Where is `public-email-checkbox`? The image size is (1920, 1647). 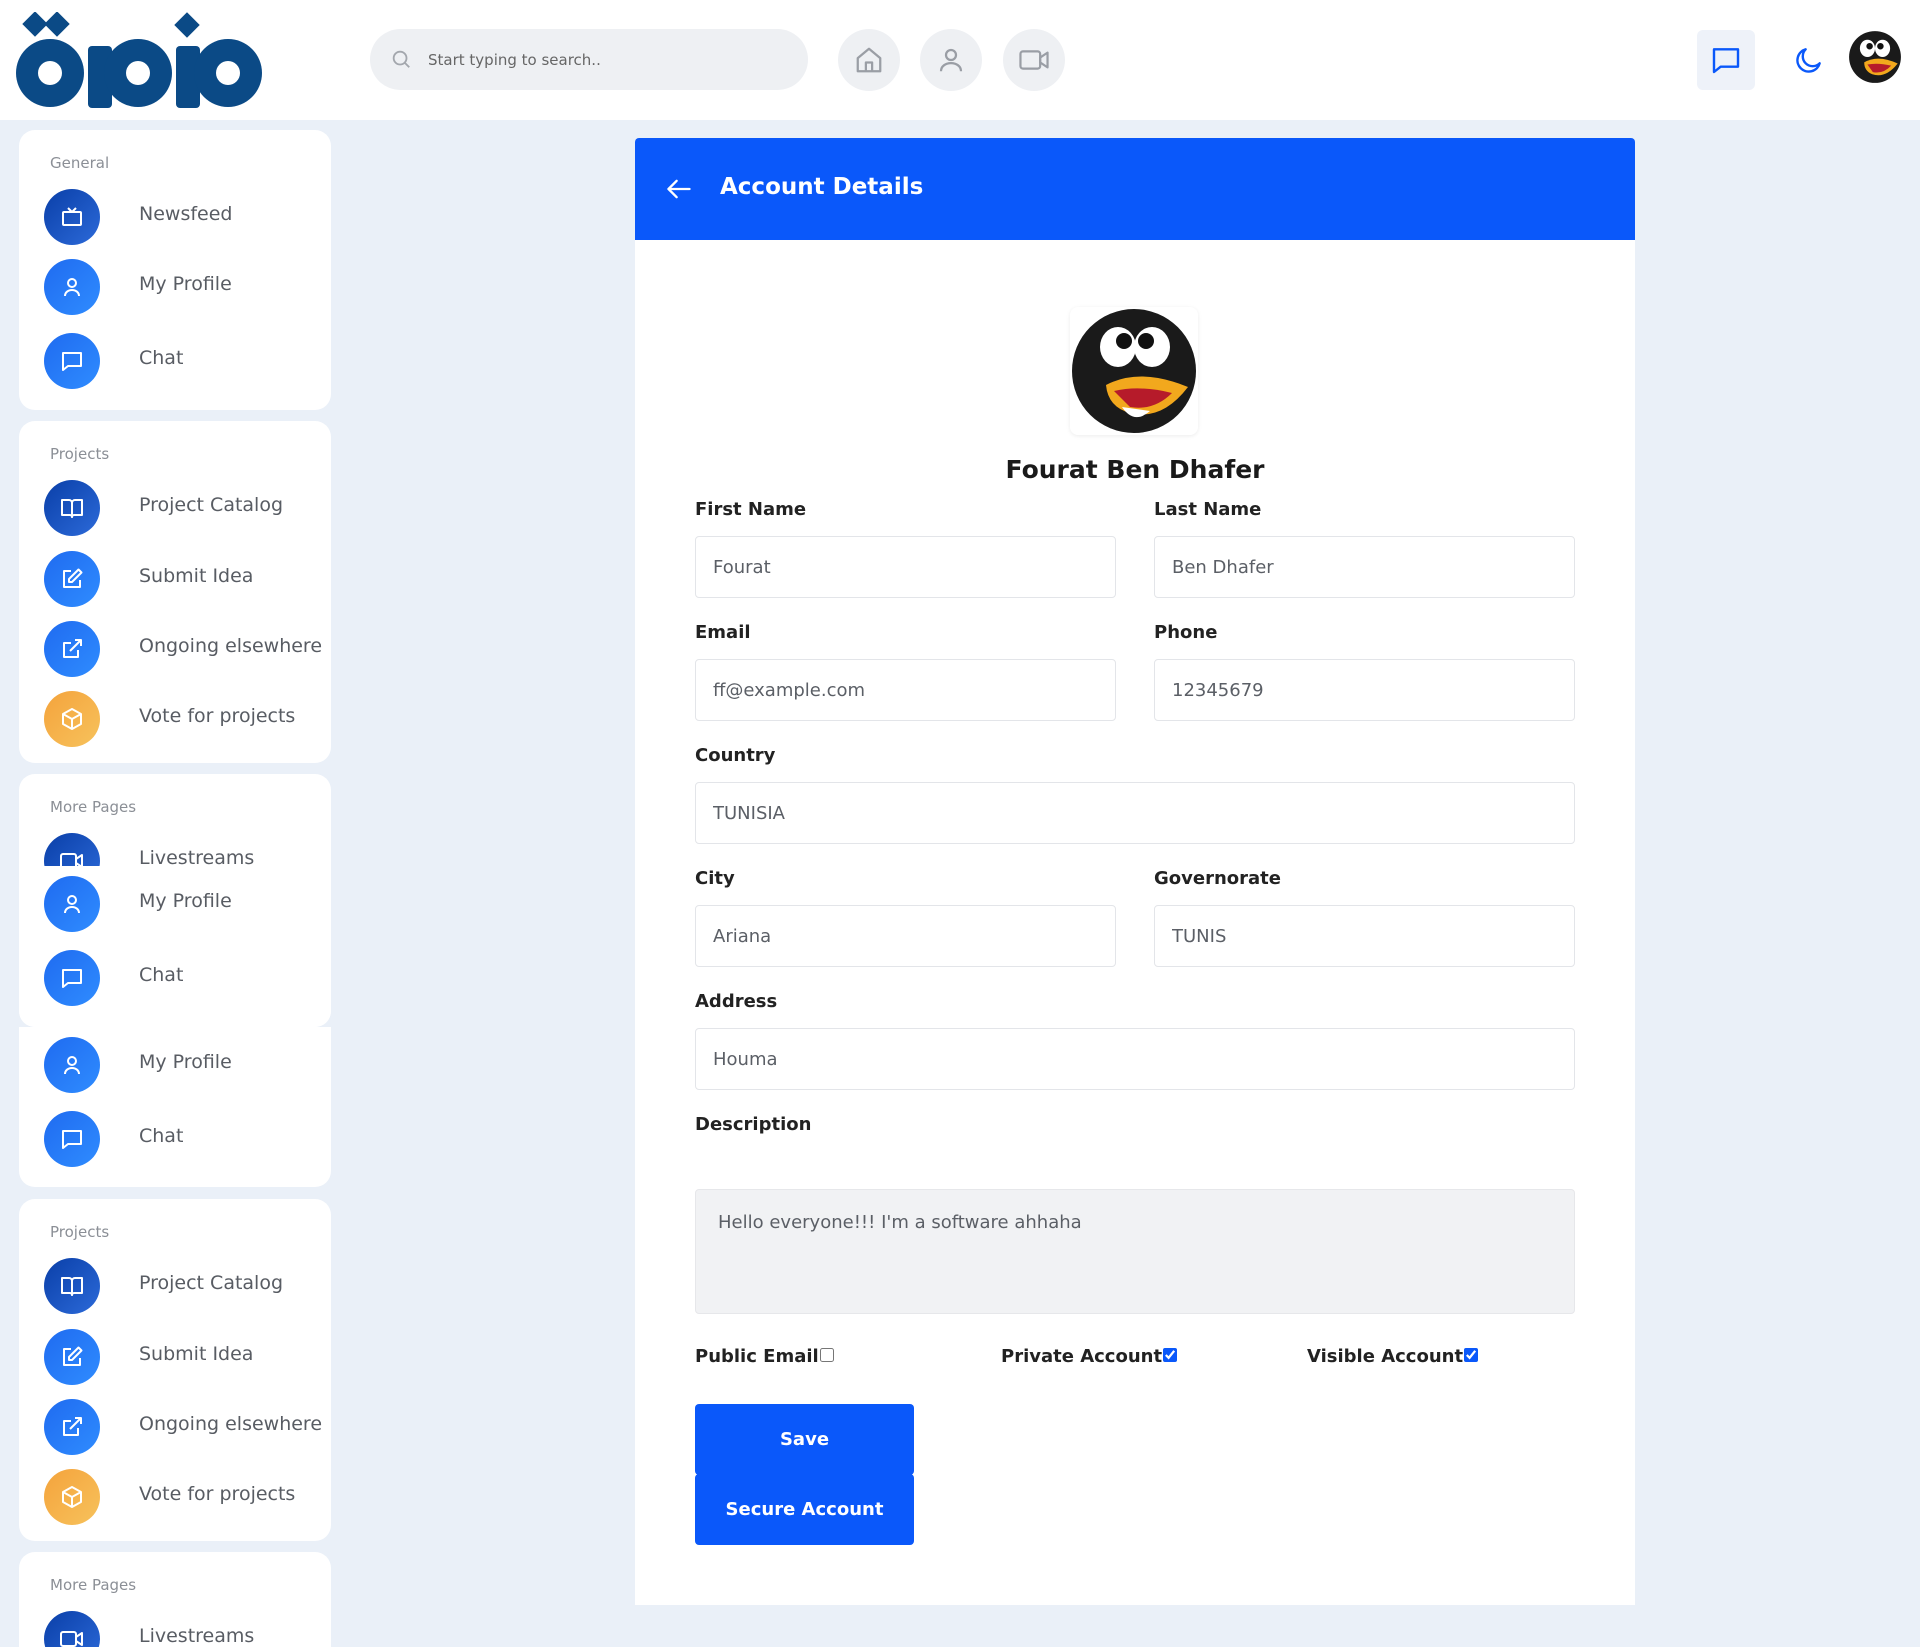 public-email-checkbox is located at coordinates (826, 1355).